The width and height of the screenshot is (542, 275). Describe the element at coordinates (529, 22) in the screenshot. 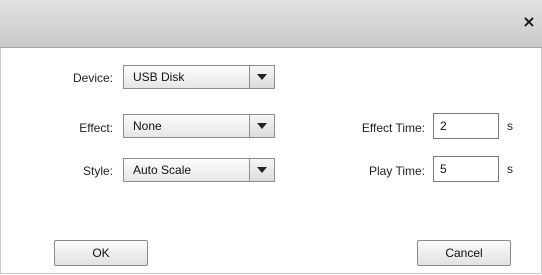

I see `close-icon: ×` at that location.